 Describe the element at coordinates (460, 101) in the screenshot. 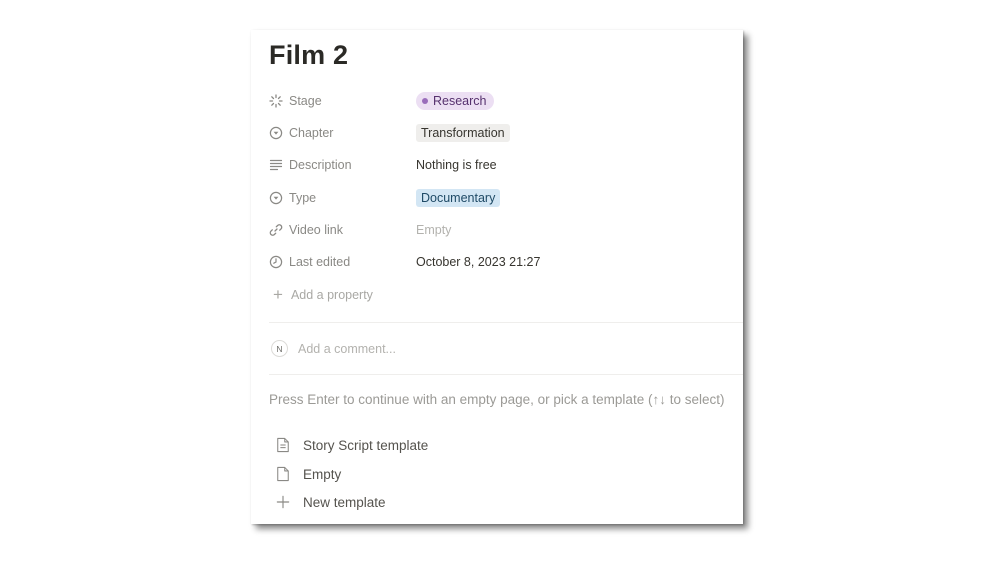

I see `status-label: Research` at that location.